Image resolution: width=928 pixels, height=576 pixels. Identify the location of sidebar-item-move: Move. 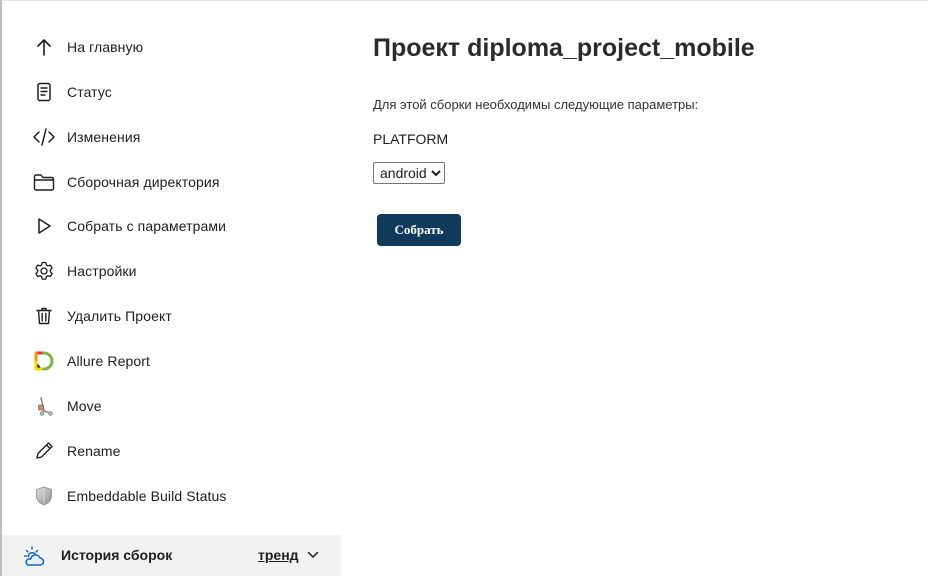
(67, 406).